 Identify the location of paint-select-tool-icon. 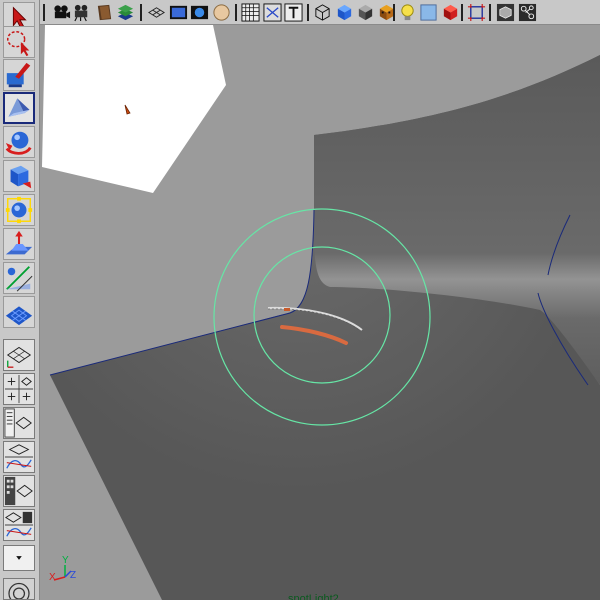
(18, 75).